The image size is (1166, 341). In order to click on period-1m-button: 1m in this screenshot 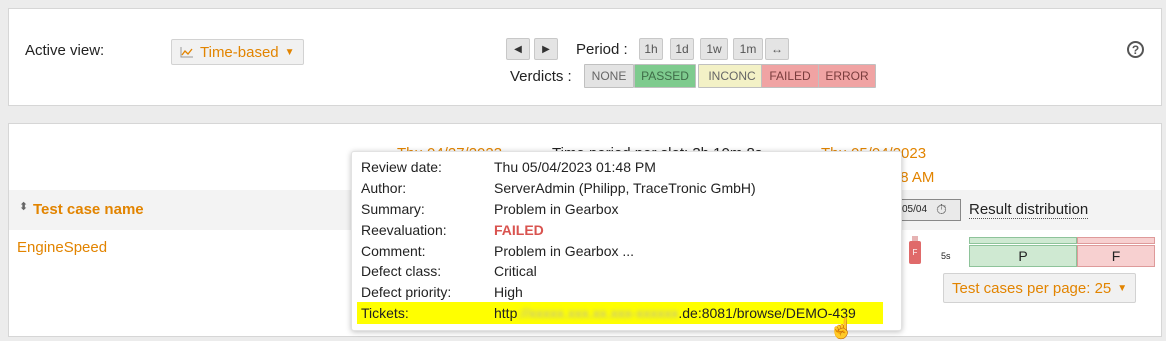, I will do `click(748, 49)`.